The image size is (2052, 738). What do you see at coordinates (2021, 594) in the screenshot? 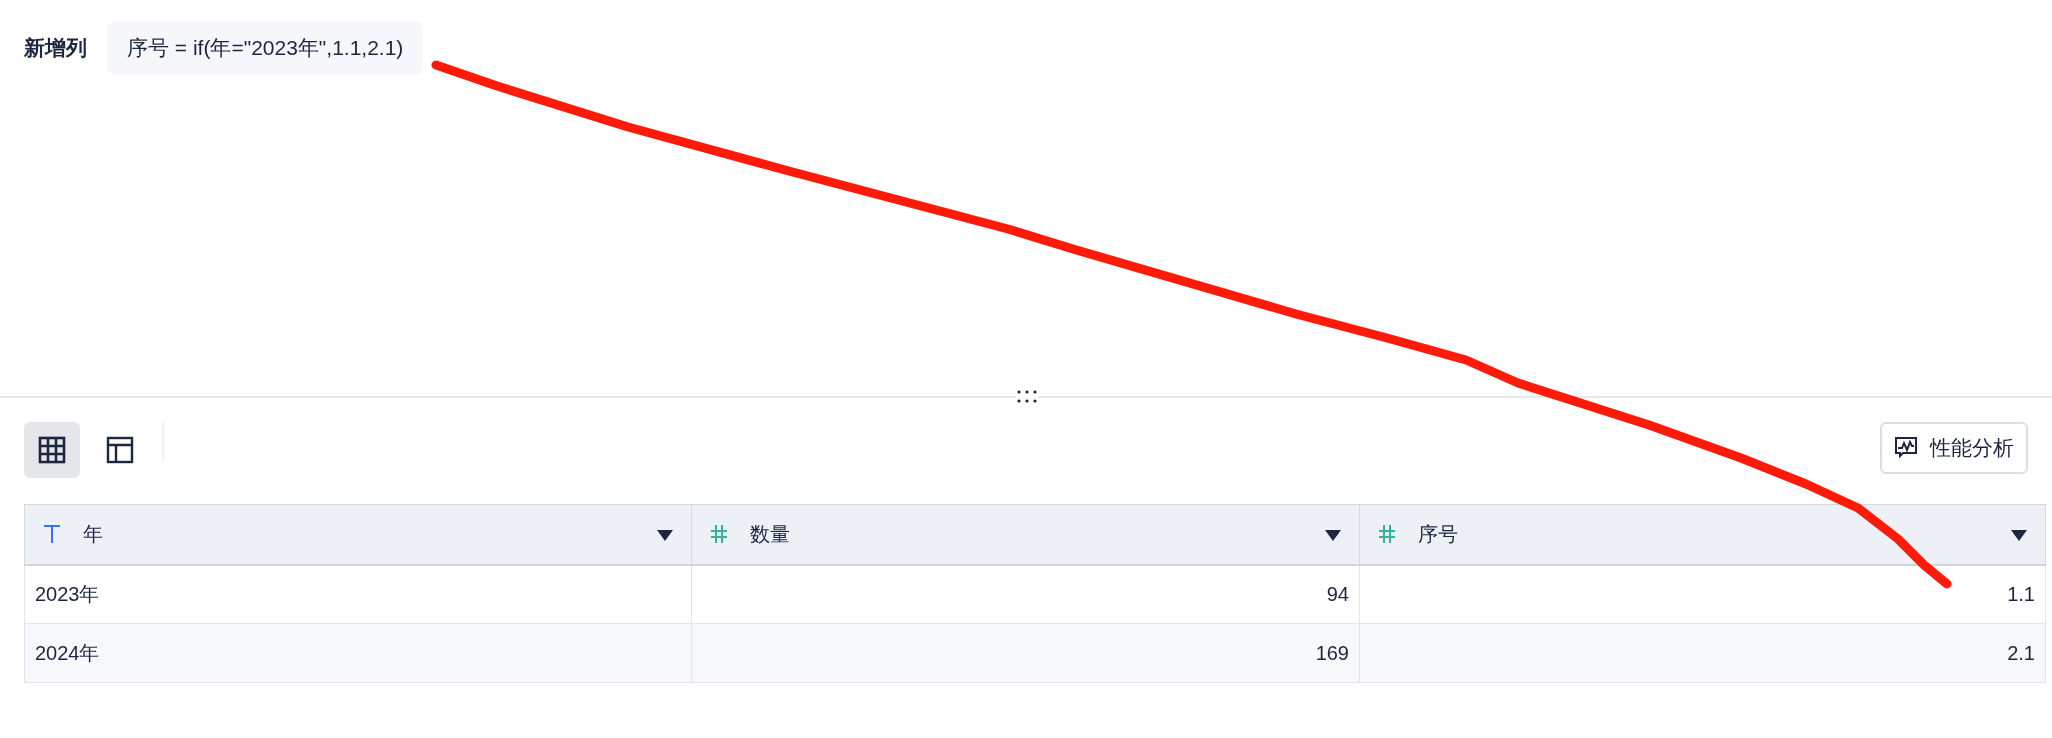
I see `table-cell: 1.1` at bounding box center [2021, 594].